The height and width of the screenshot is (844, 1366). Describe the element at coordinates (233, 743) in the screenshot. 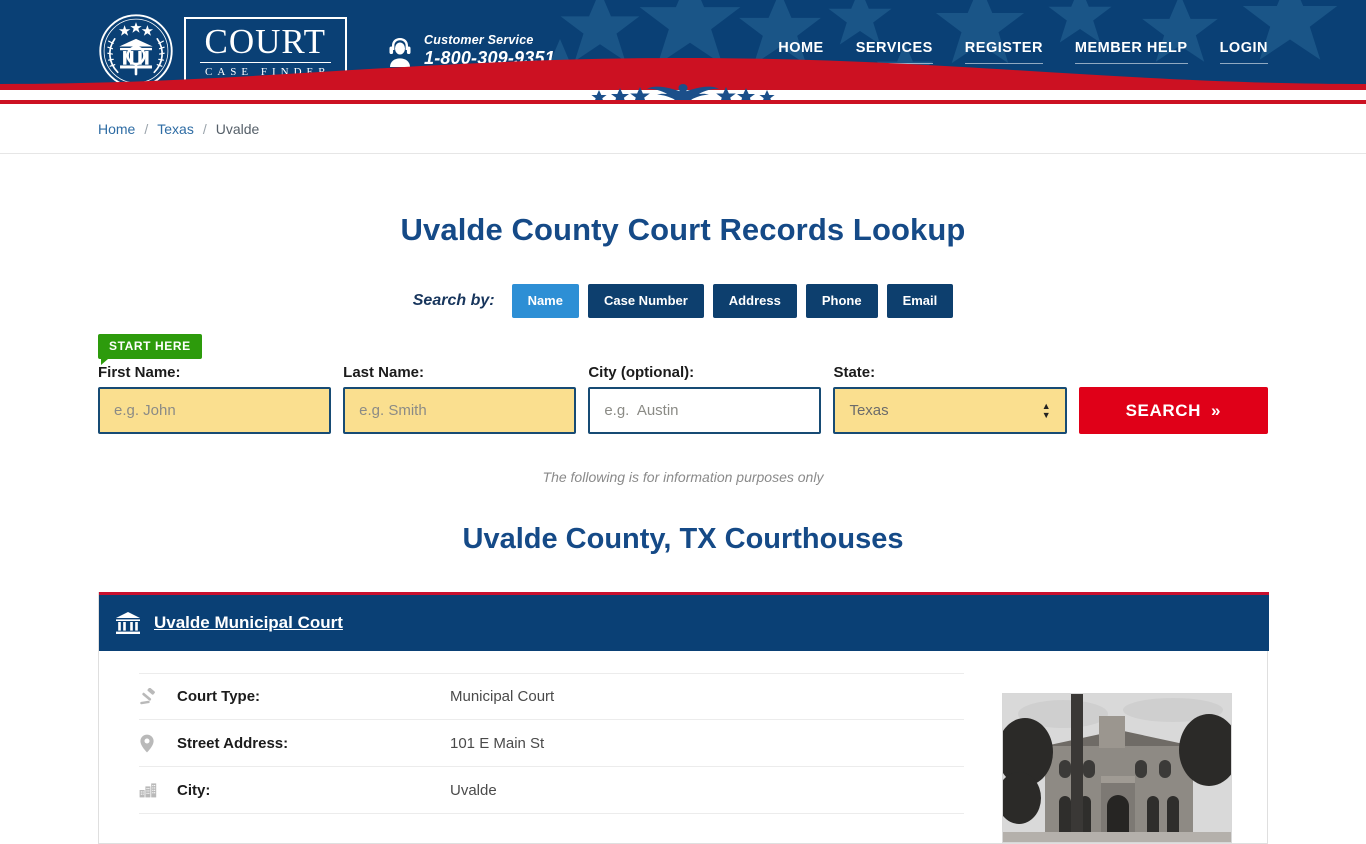

I see `street-address-label: Street Address:` at that location.